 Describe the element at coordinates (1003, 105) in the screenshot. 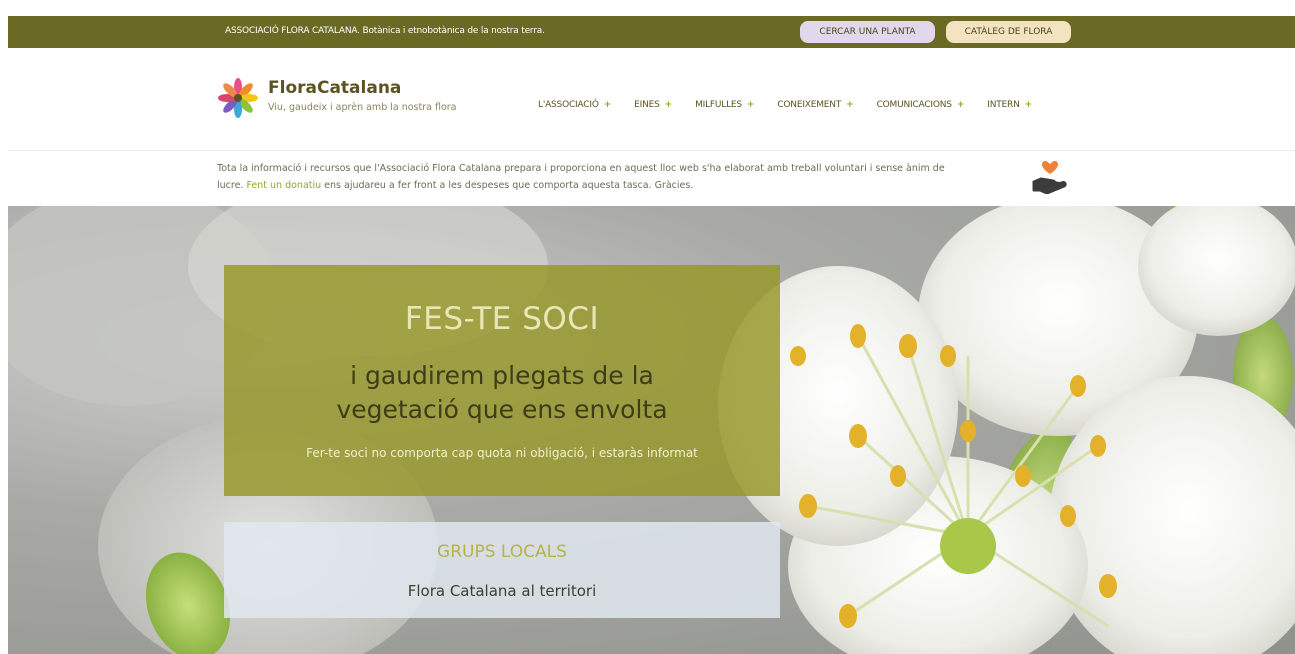

I see `nav-label: INTERN` at that location.